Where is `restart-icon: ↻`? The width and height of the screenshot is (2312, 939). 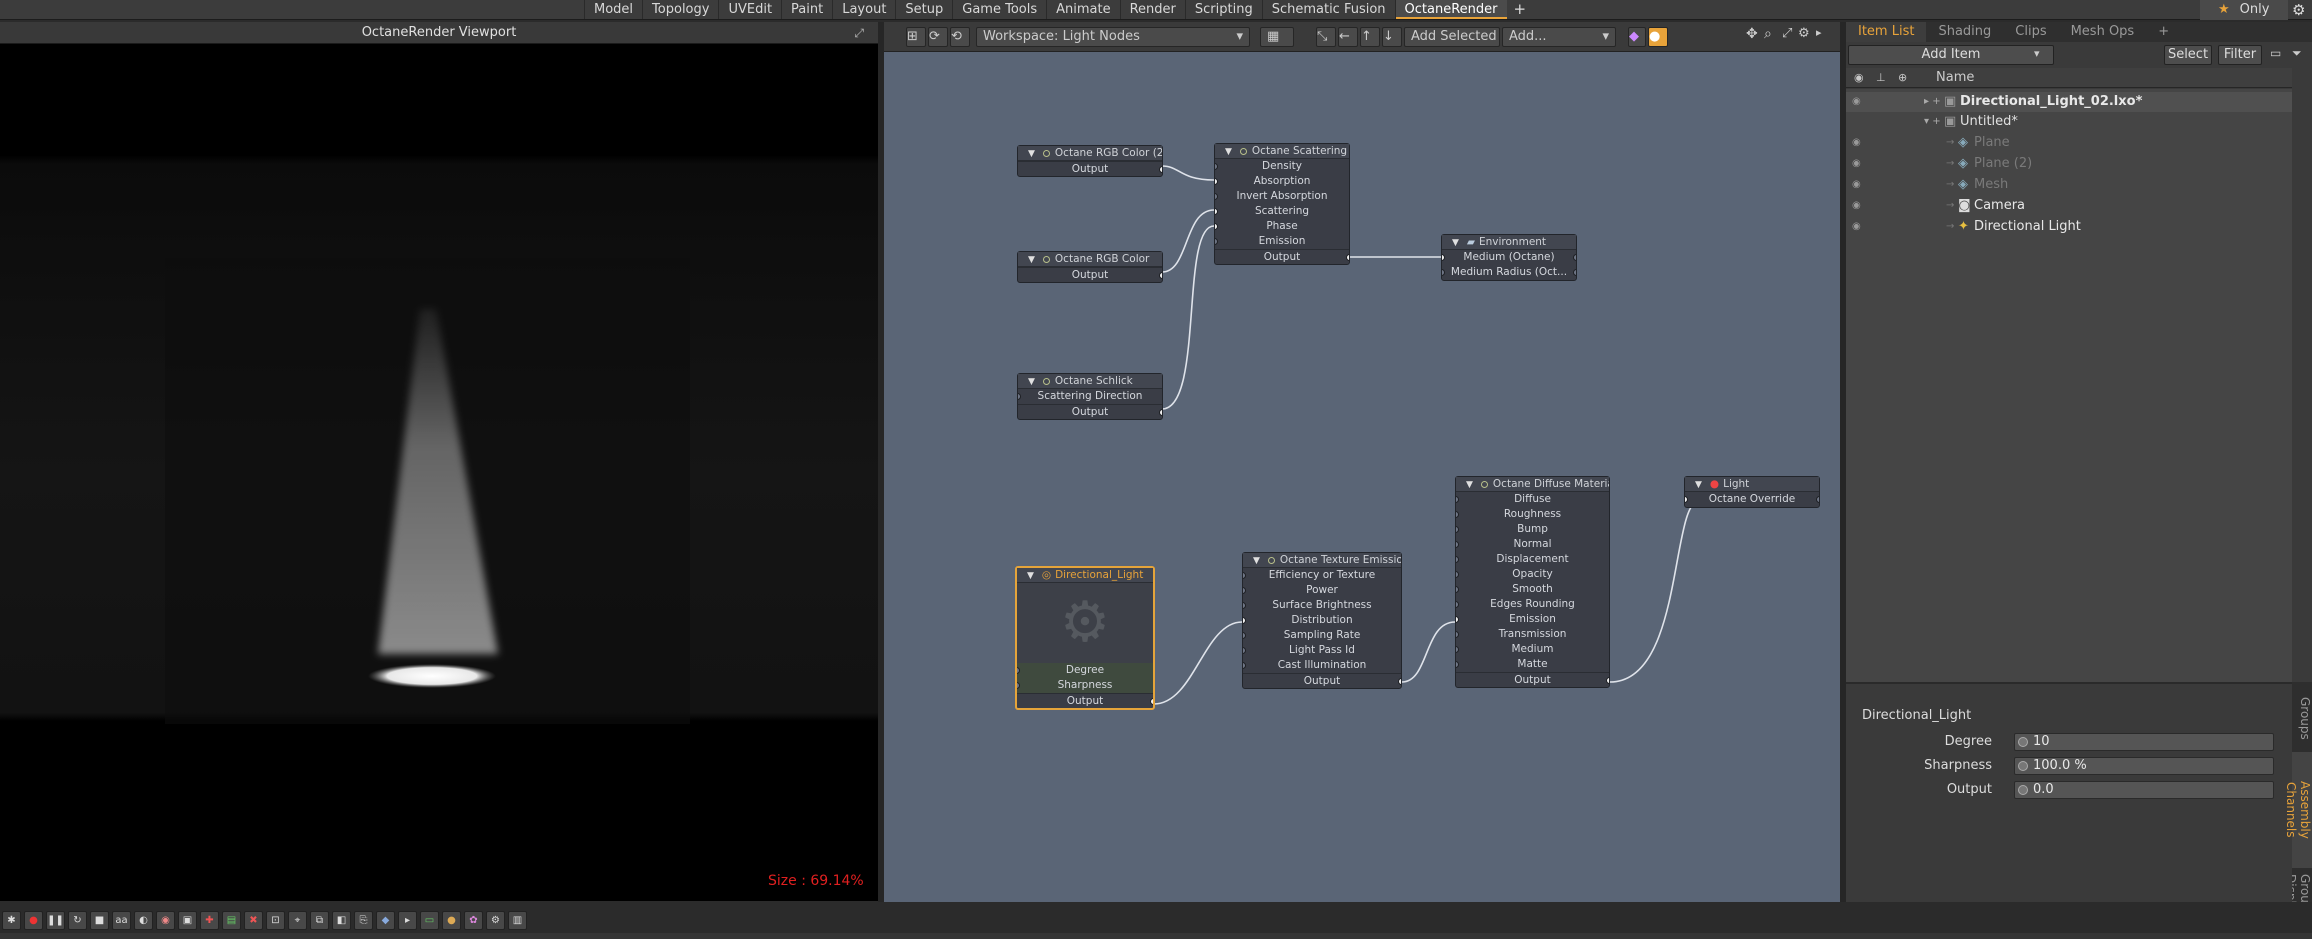
restart-icon: ↻ is located at coordinates (77, 920).